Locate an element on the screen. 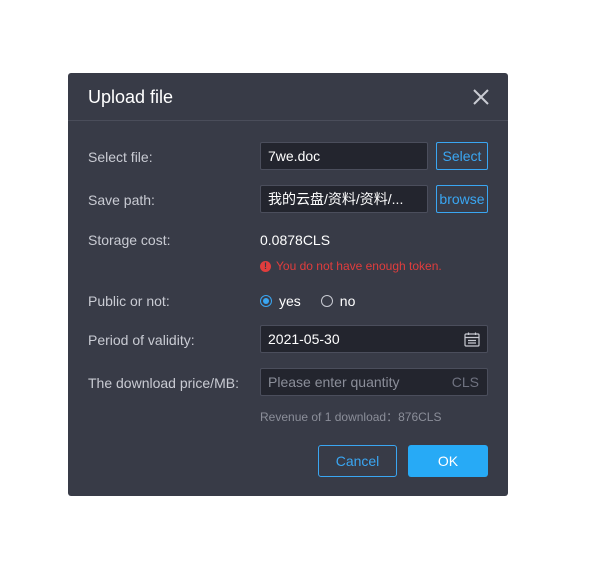 The width and height of the screenshot is (596, 570). storage-cost-value: 0.0878CLS is located at coordinates (295, 240).